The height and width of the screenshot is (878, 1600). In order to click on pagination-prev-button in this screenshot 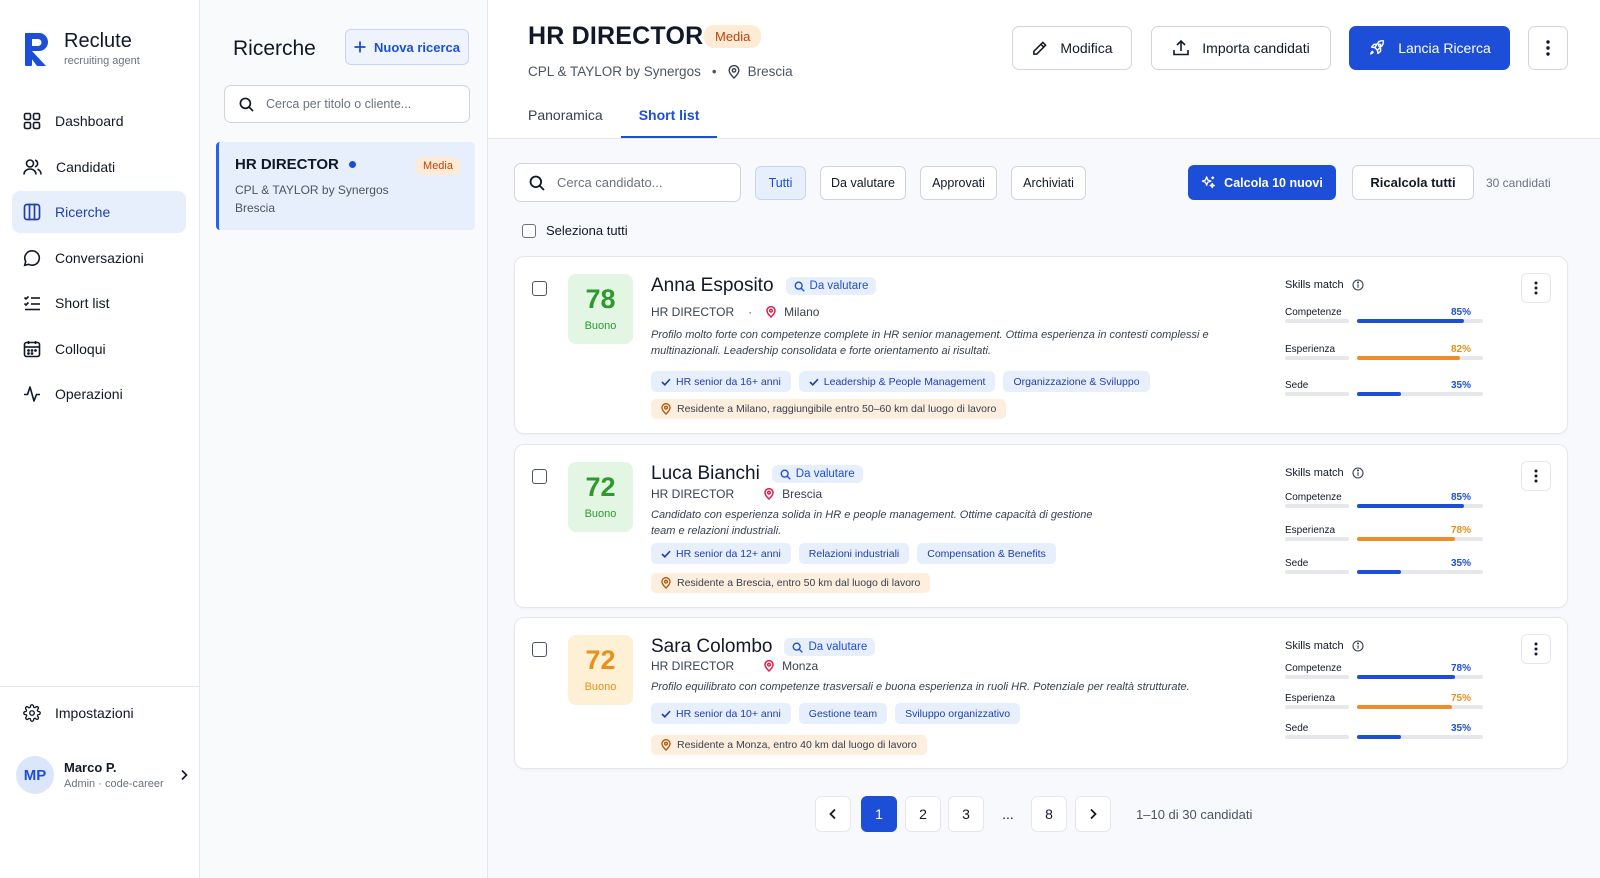, I will do `click(833, 814)`.